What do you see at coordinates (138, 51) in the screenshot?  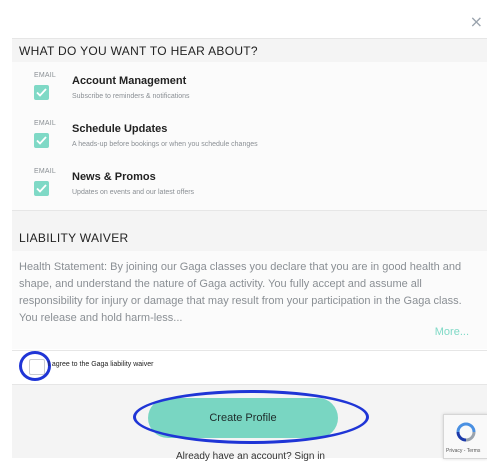 I see `preferences-heading: WHAT DO YOU WANT TO HEAR ABOUT?` at bounding box center [138, 51].